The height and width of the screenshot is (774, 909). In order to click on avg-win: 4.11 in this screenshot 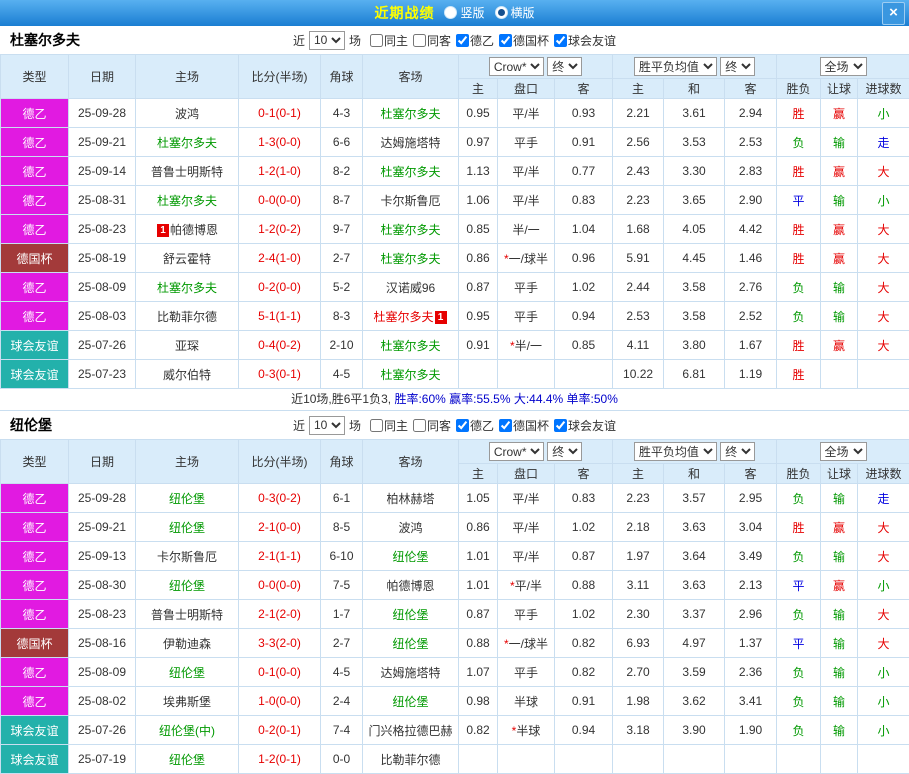, I will do `click(638, 345)`.